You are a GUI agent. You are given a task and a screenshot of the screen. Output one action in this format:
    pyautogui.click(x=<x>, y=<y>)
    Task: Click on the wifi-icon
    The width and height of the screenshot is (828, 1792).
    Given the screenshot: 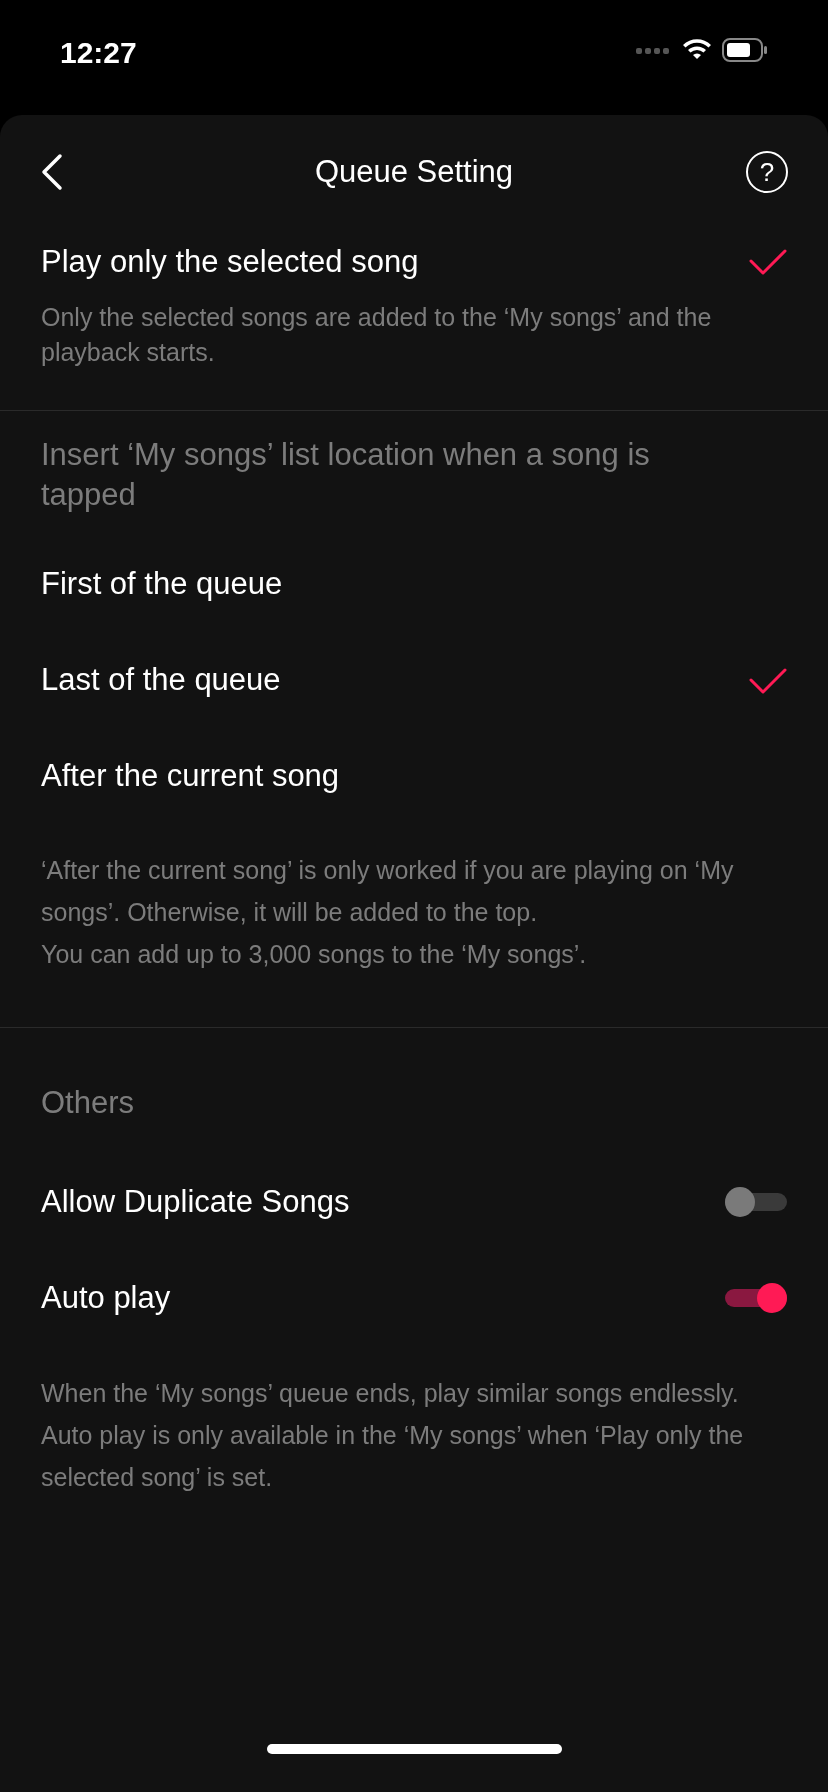 What is the action you would take?
    pyautogui.click(x=697, y=50)
    